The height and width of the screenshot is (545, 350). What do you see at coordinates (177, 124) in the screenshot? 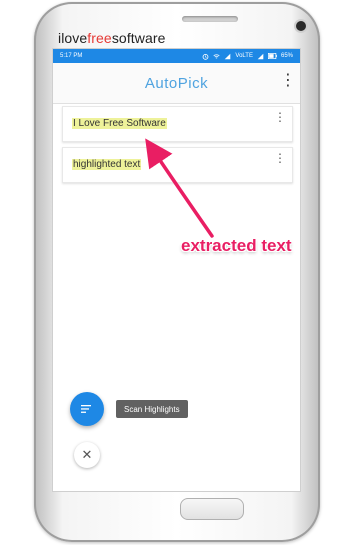
I see `highlight-card: I Love Free Software ⋮` at bounding box center [177, 124].